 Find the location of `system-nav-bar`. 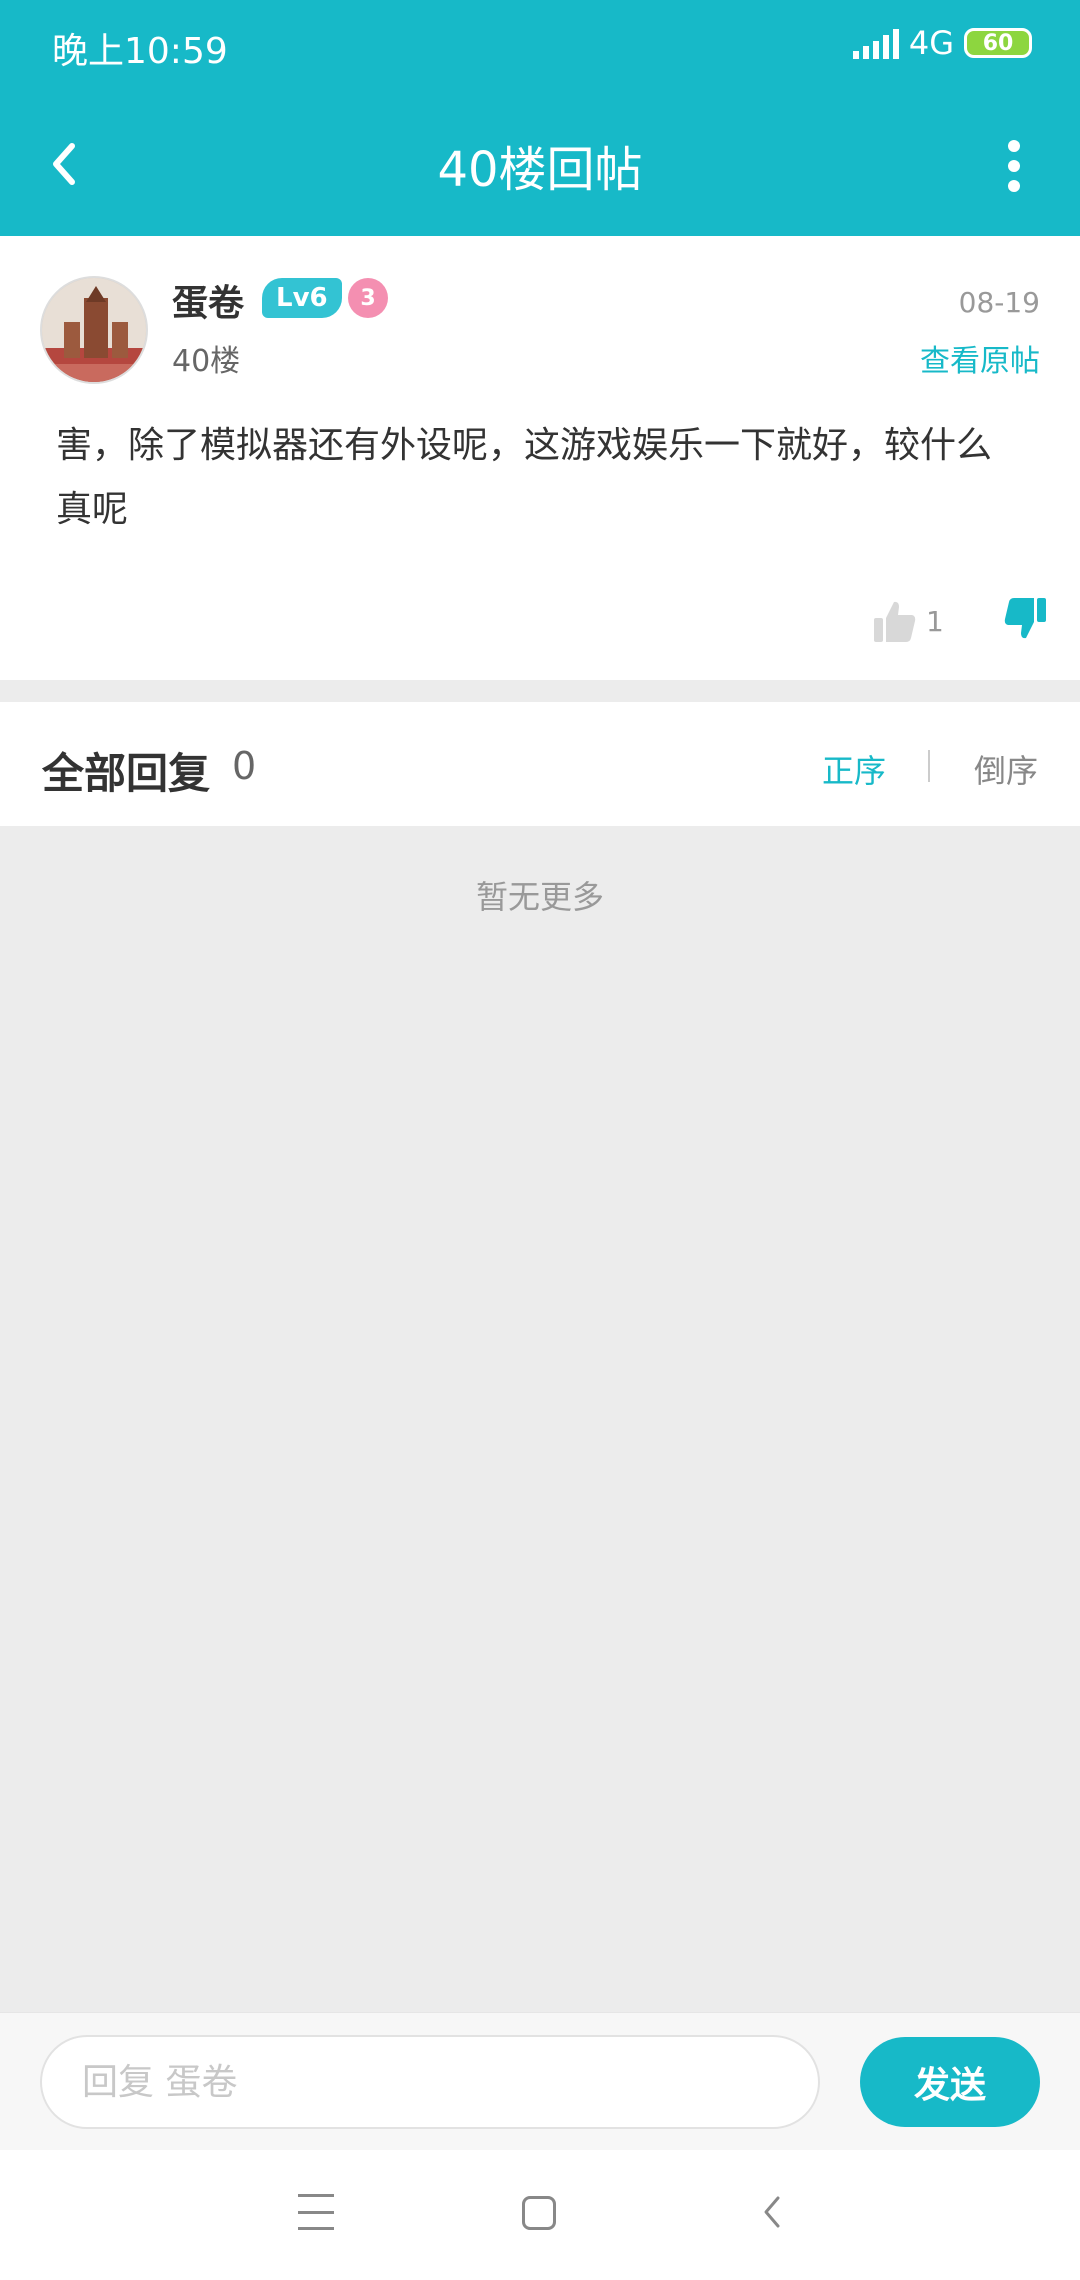

system-nav-bar is located at coordinates (540, 2215).